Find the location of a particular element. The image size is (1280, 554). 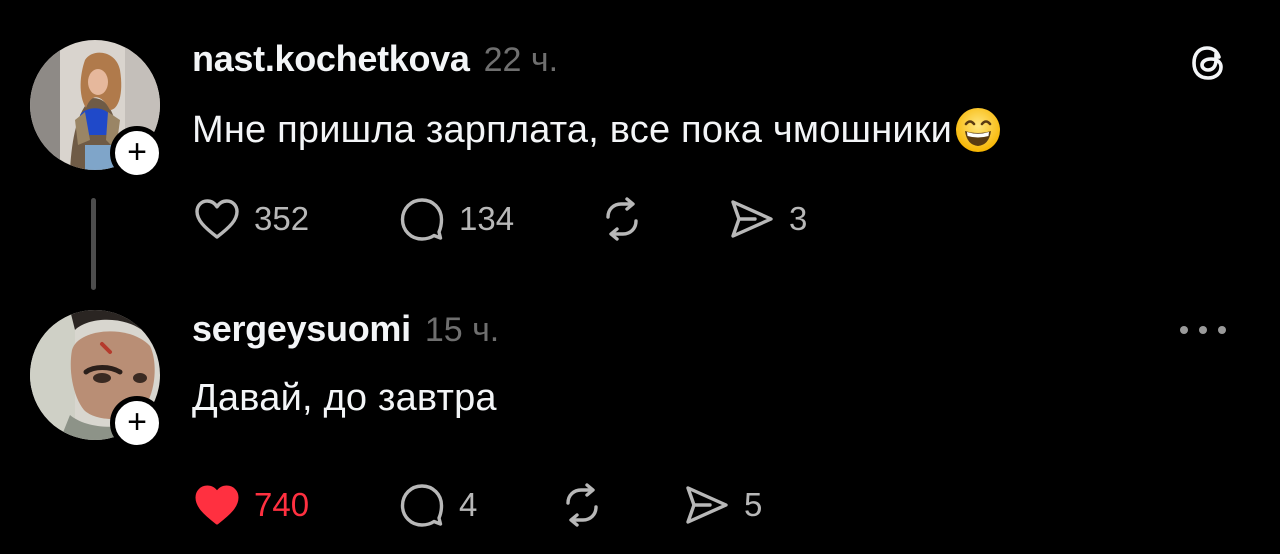

threads-logo-icon is located at coordinates (1209, 63).